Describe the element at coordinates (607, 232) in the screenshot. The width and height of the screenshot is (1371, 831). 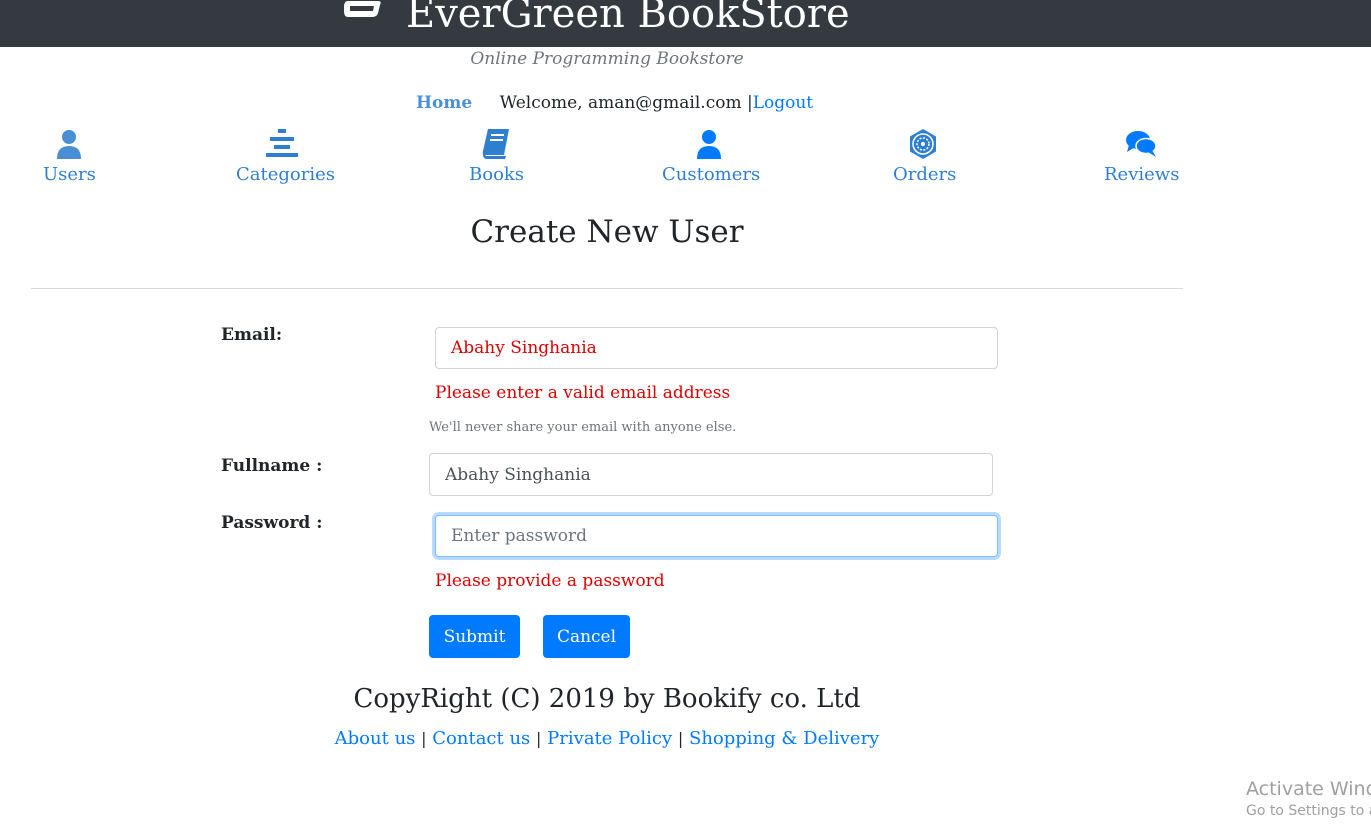
I see `page-title: Create New User` at that location.